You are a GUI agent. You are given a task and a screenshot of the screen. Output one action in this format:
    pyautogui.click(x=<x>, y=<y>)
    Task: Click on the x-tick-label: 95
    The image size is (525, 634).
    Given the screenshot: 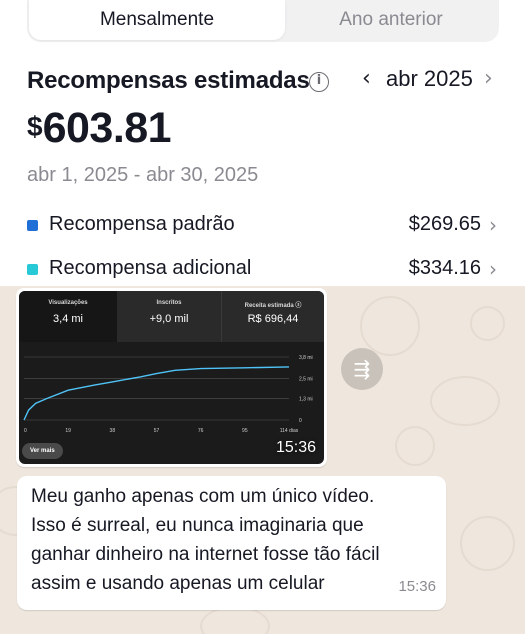 What is the action you would take?
    pyautogui.click(x=245, y=431)
    